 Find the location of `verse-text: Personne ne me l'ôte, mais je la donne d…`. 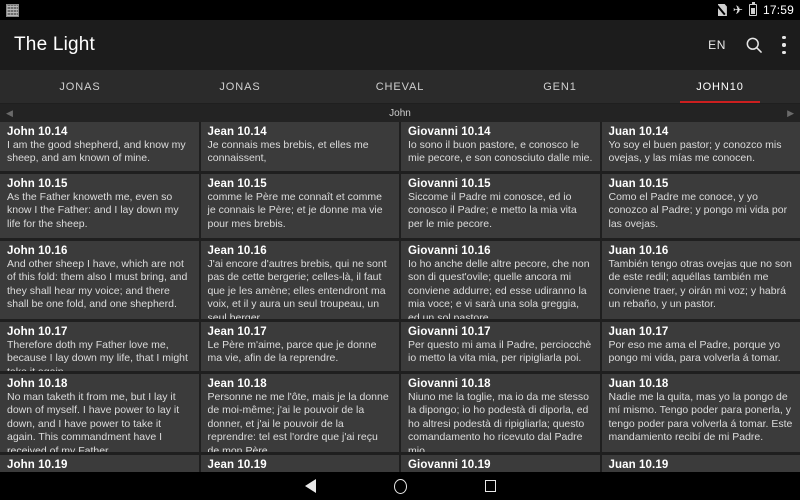

verse-text: Personne ne me l'ôte, mais je la donne d… is located at coordinates (298, 421).